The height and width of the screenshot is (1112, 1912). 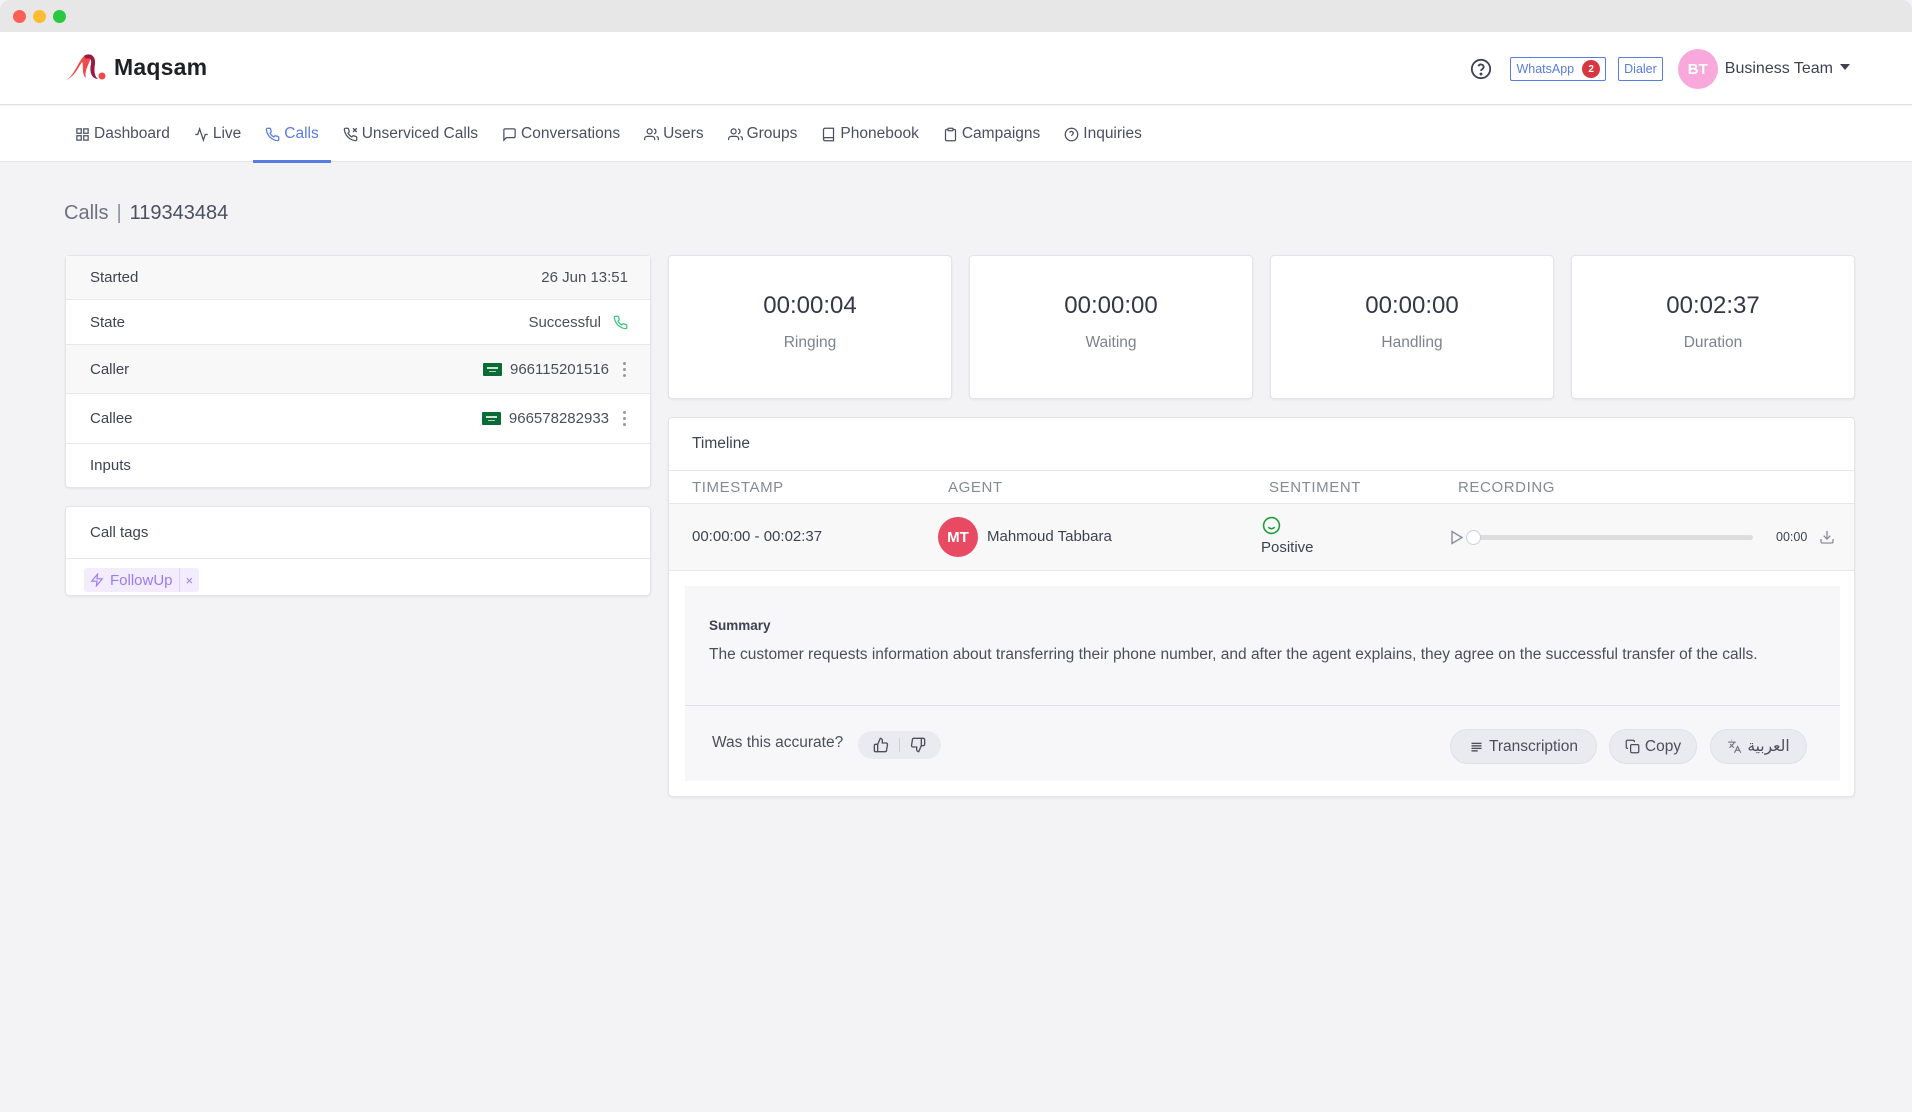 What do you see at coordinates (1112, 133) in the screenshot?
I see `nav-label: Inquiries` at bounding box center [1112, 133].